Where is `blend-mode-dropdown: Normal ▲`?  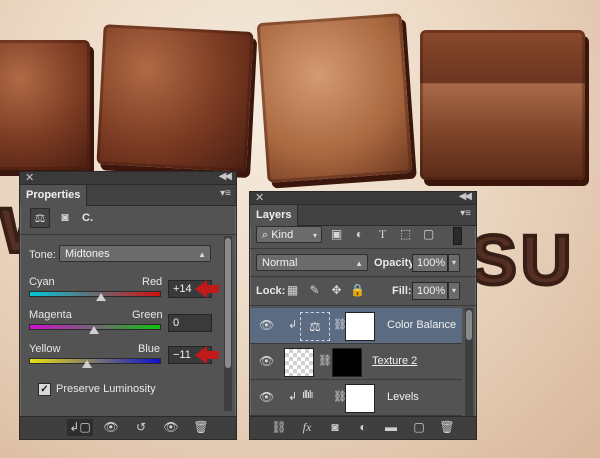
blend-mode-dropdown: Normal ▲ is located at coordinates (312, 262).